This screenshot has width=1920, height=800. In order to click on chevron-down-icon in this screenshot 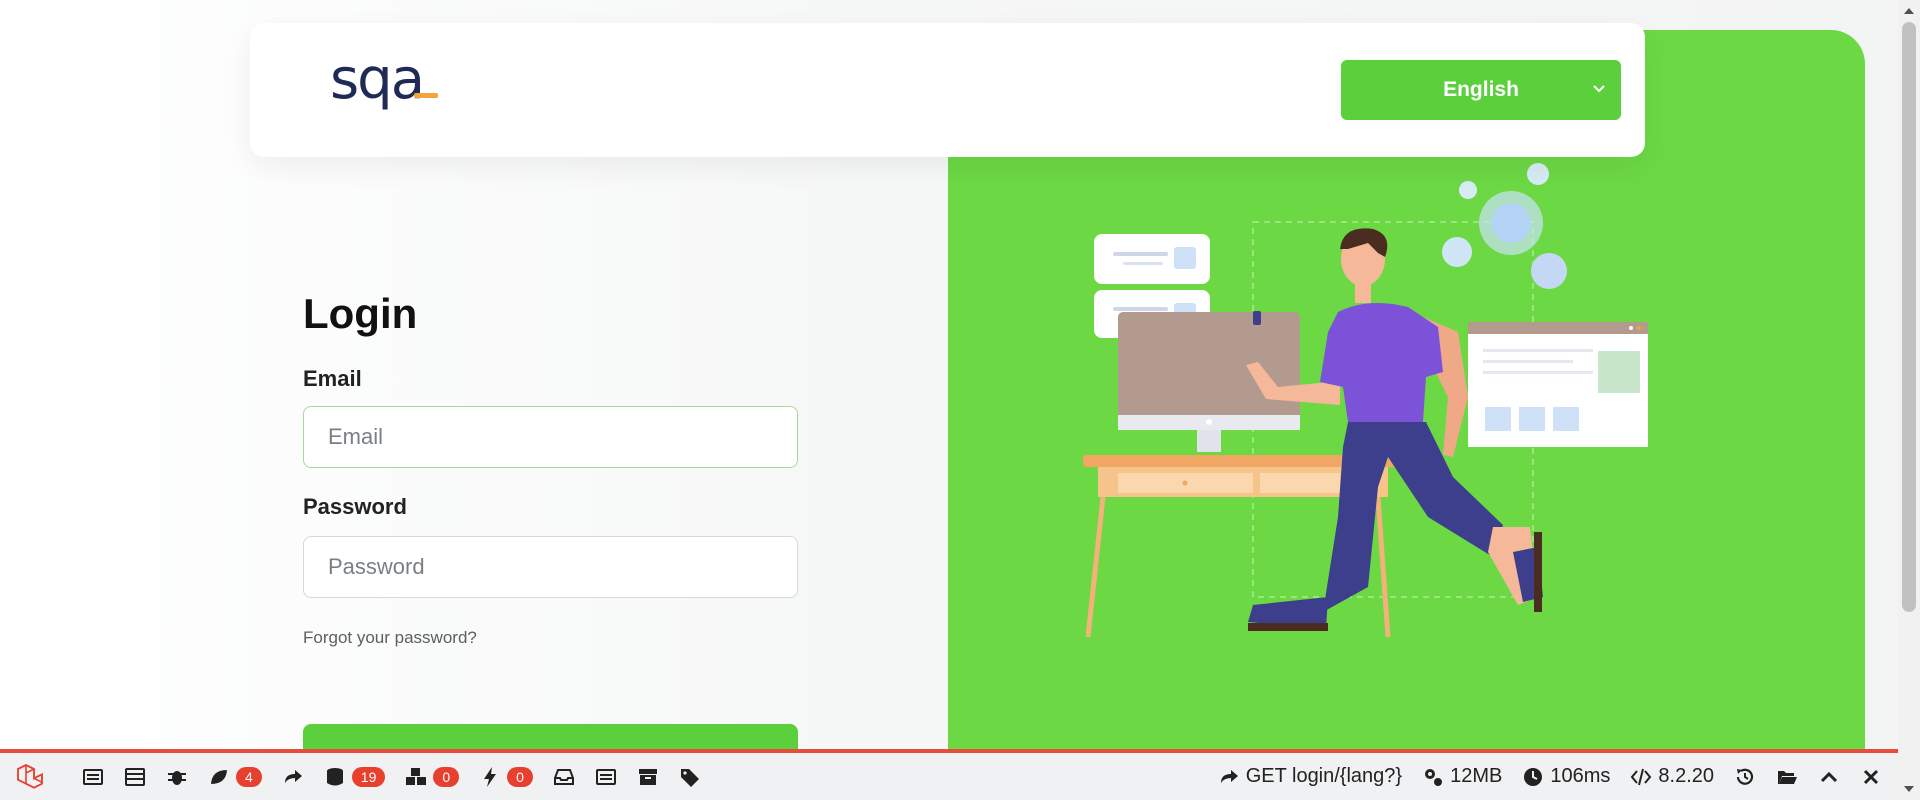, I will do `click(1599, 89)`.